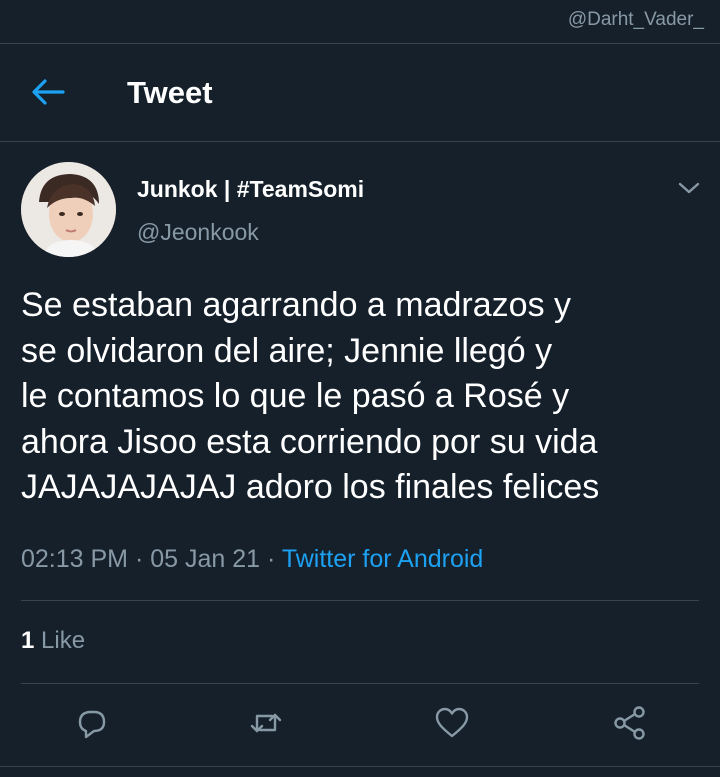  Describe the element at coordinates (68, 209) in the screenshot. I see `avatar` at that location.